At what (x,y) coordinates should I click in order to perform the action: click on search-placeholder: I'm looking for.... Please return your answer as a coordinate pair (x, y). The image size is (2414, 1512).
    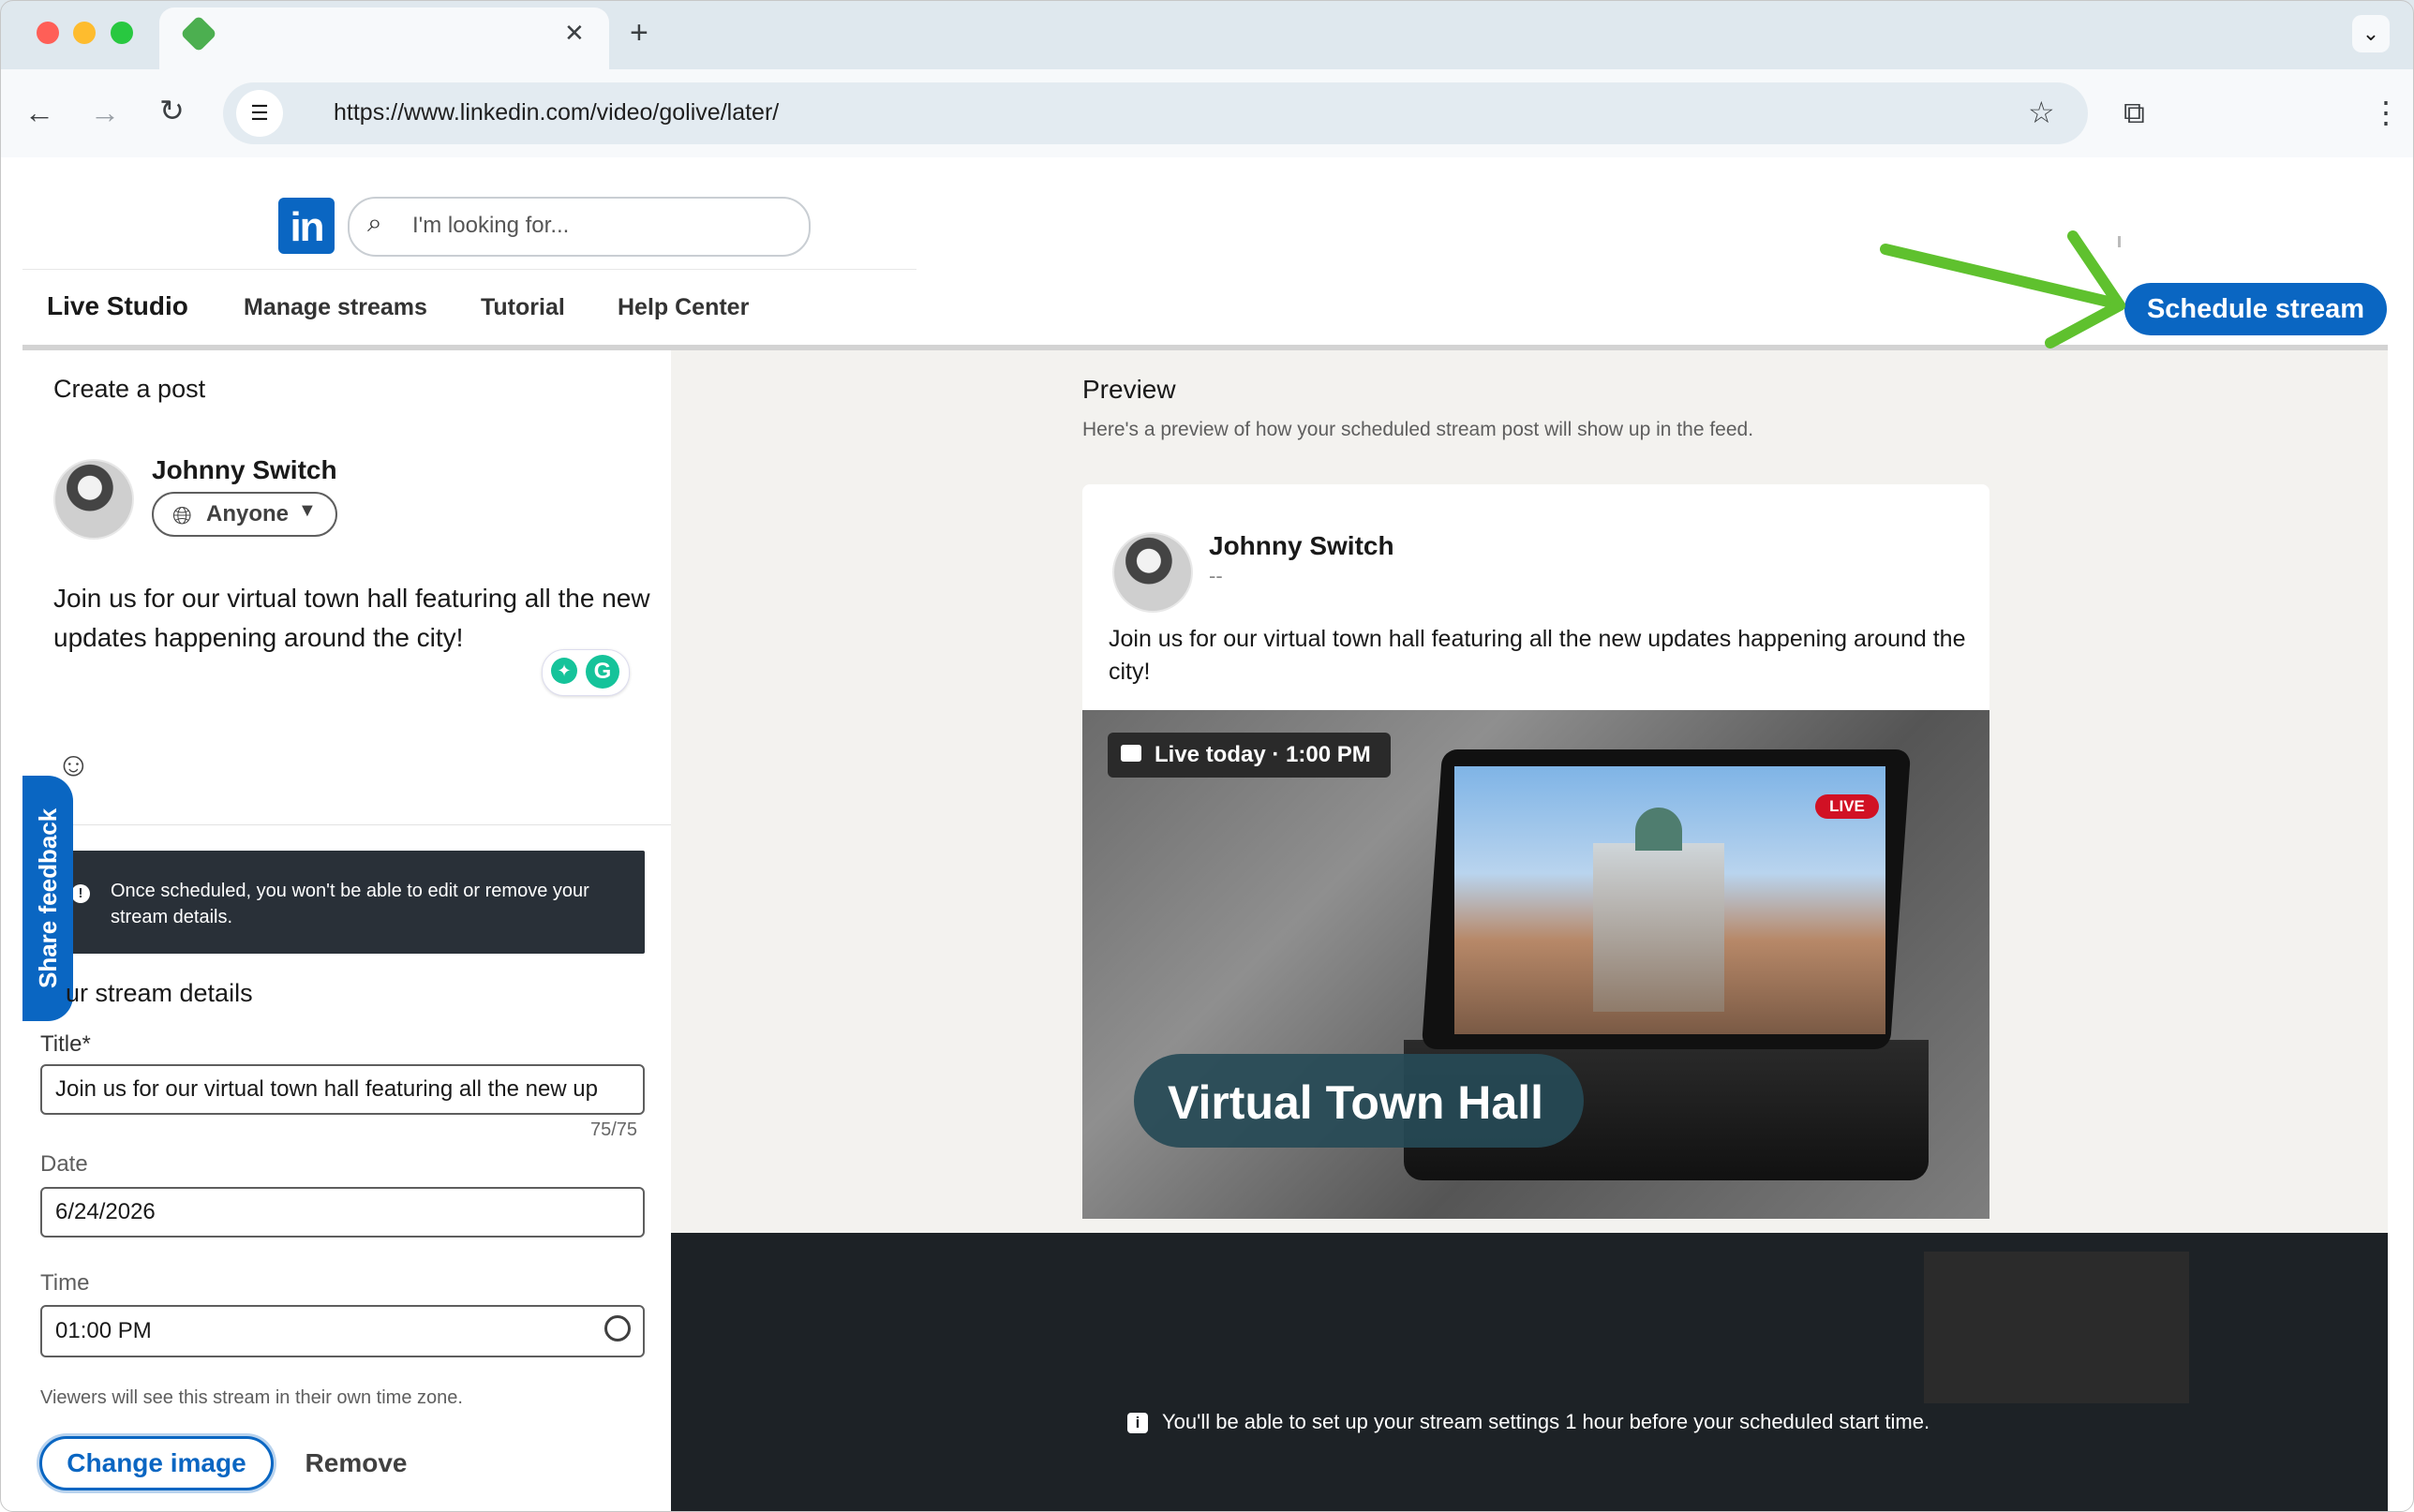
    Looking at the image, I should click on (491, 225).